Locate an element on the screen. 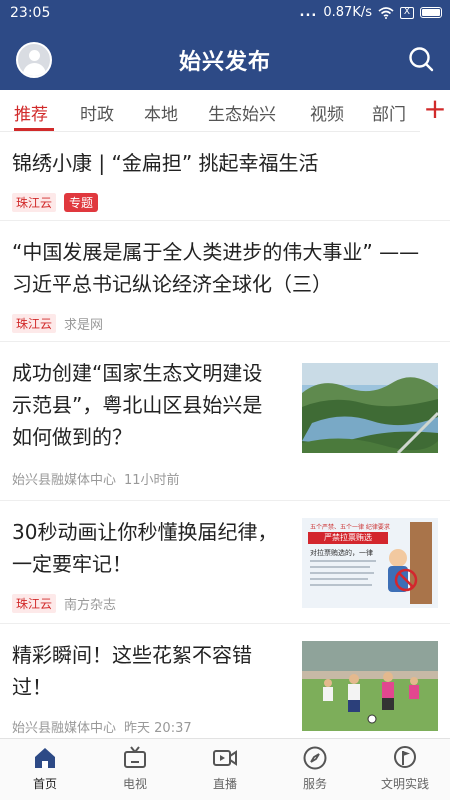 The width and height of the screenshot is (450, 800). tab-recommend: 推荐 is located at coordinates (31, 112).